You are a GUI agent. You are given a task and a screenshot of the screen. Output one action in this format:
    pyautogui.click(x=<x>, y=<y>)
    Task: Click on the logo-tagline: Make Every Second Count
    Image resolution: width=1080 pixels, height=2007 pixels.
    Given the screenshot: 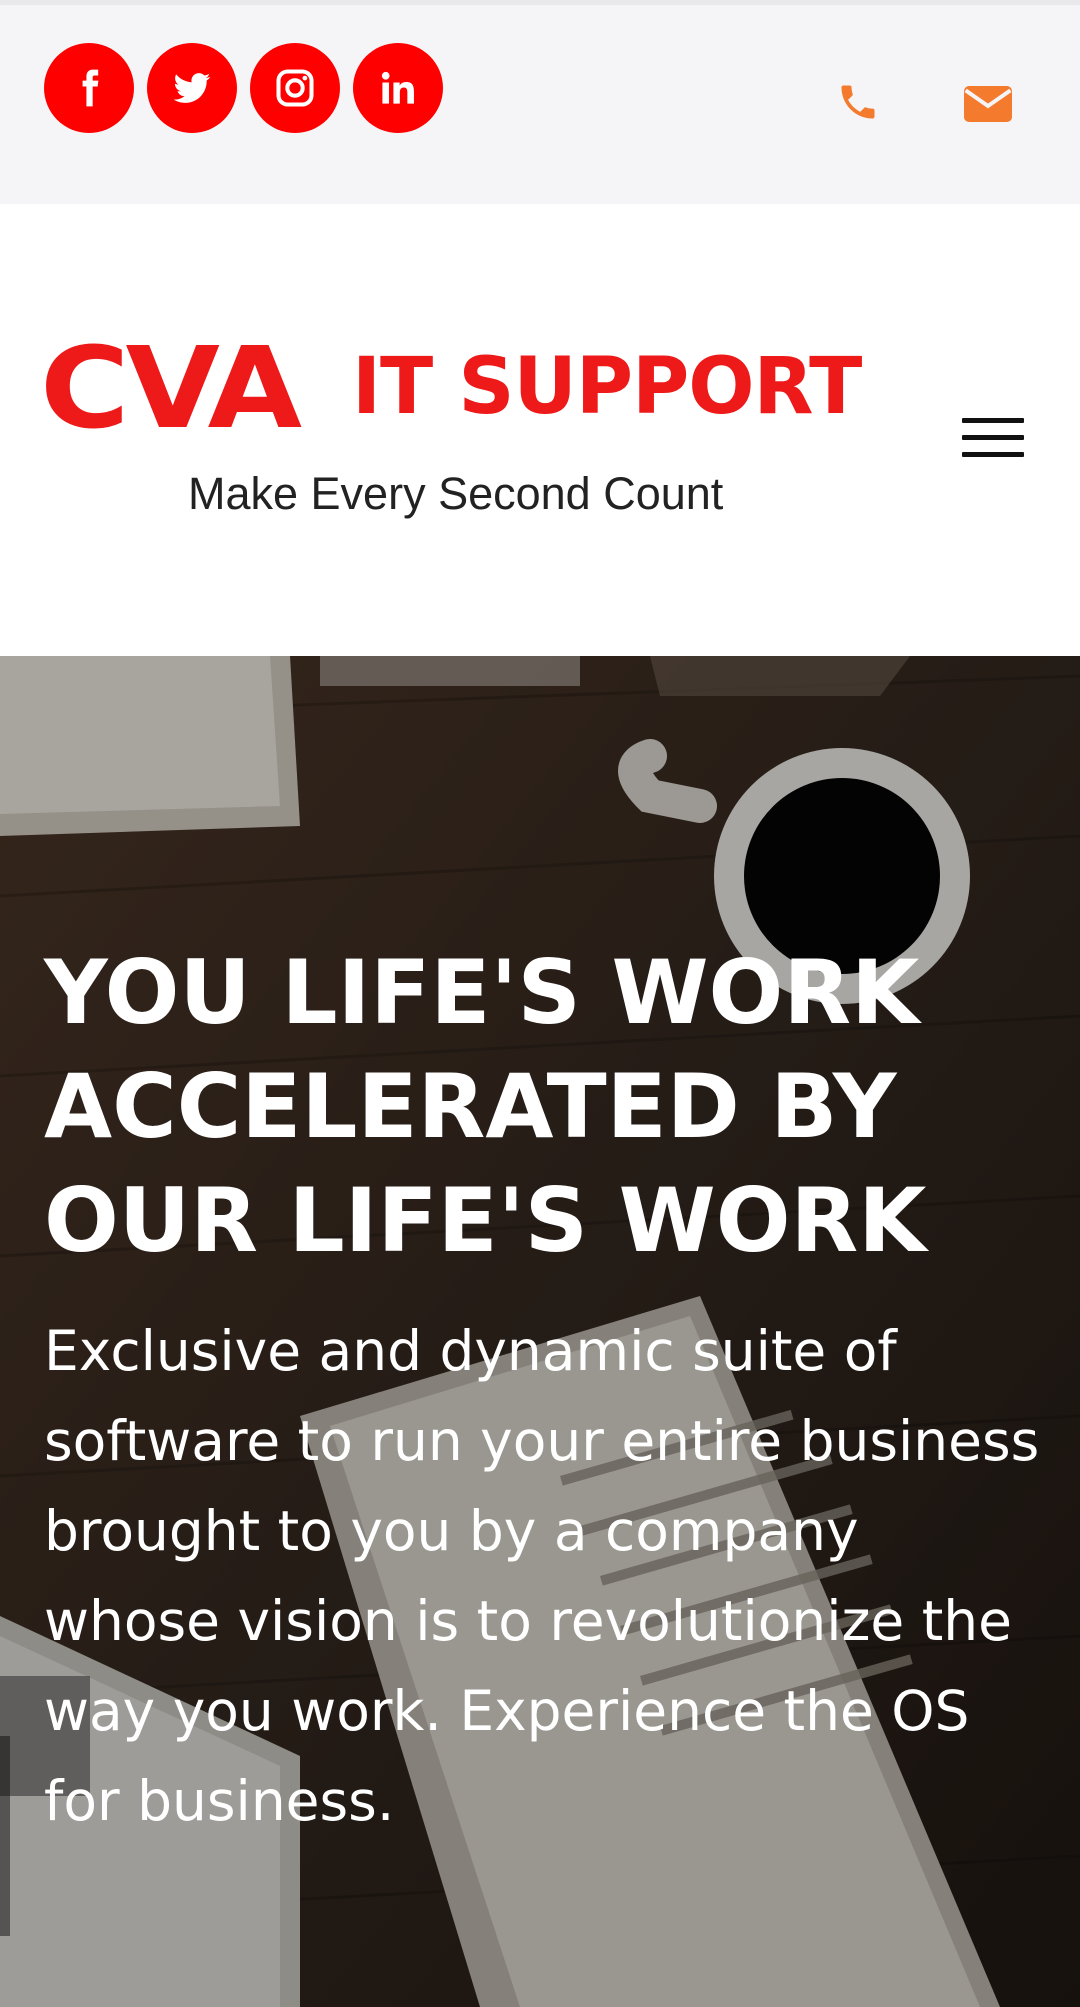 What is the action you would take?
    pyautogui.click(x=456, y=493)
    